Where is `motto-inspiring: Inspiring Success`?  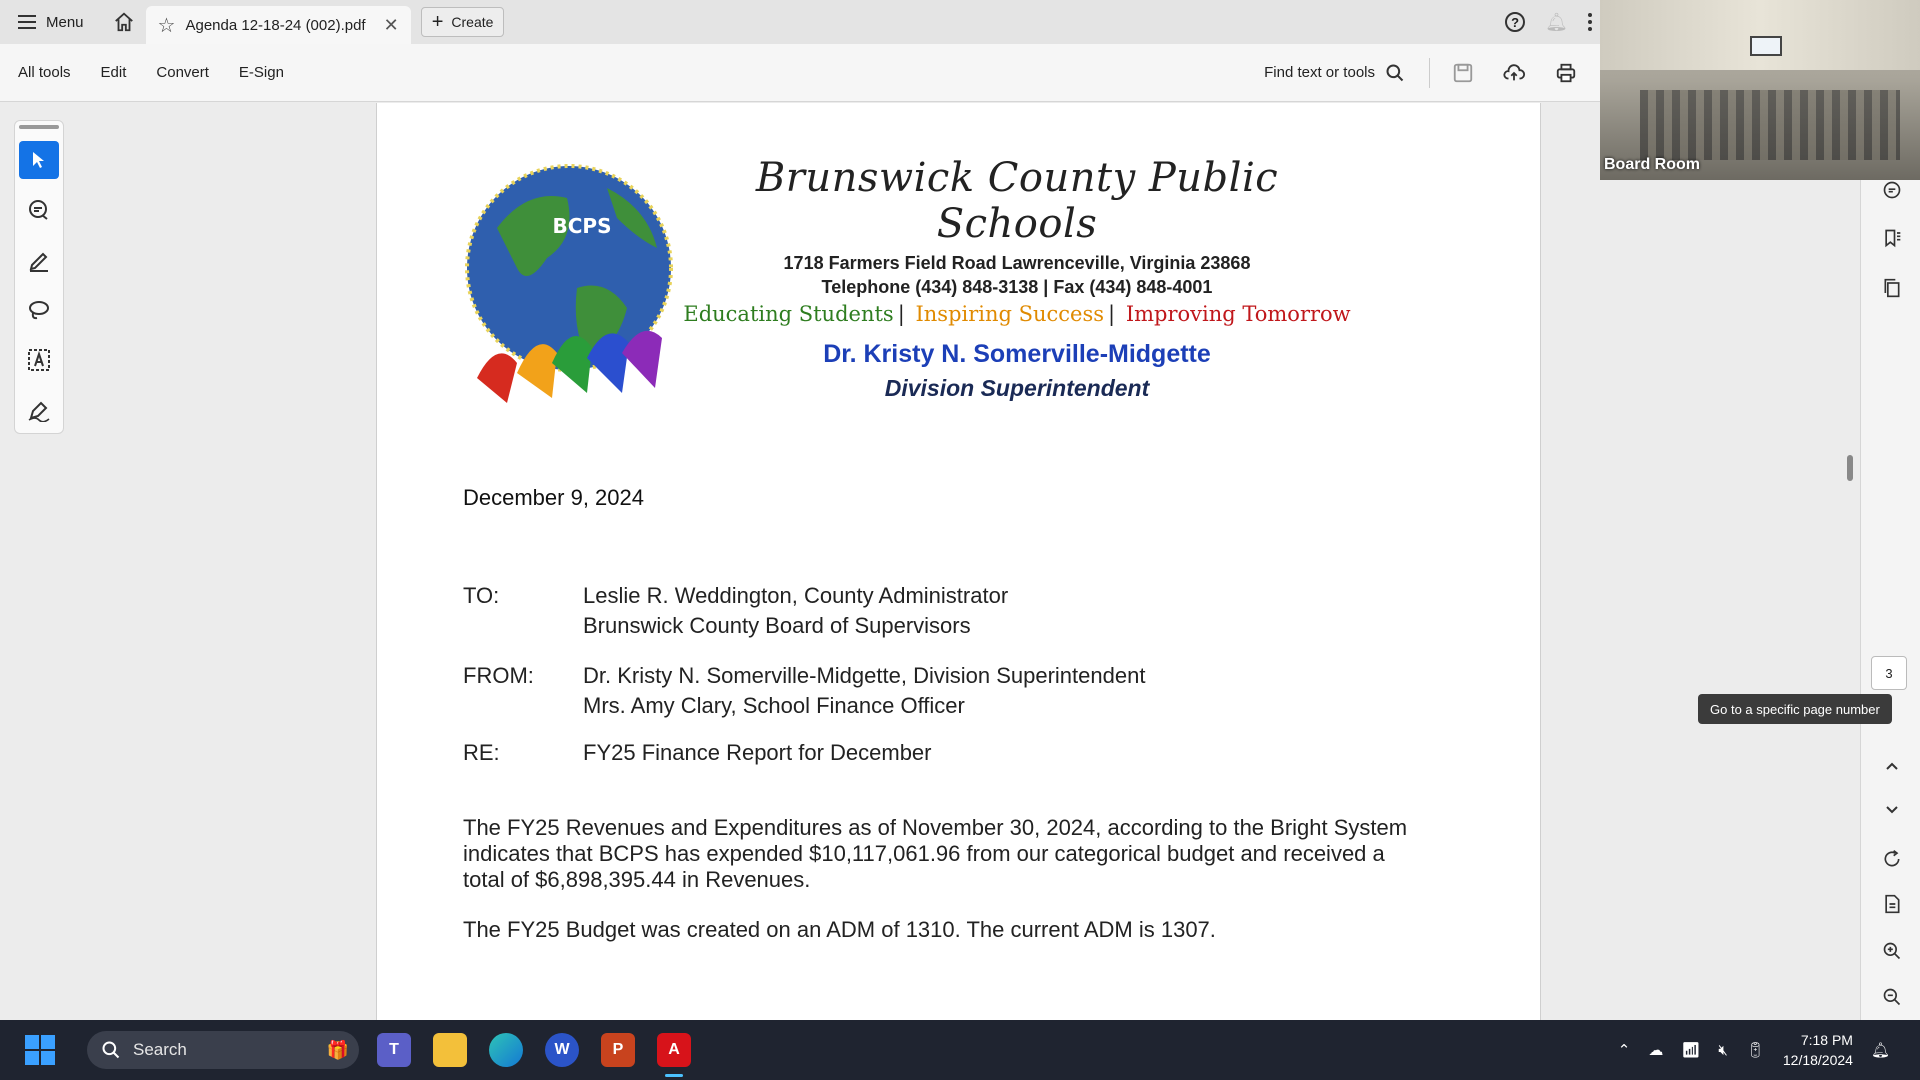
motto-inspiring: Inspiring Success is located at coordinates (1010, 314).